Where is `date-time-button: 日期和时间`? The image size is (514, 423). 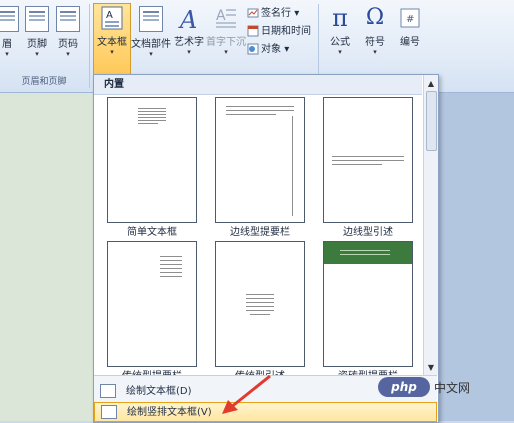 date-time-button: 日期和时间 is located at coordinates (279, 32).